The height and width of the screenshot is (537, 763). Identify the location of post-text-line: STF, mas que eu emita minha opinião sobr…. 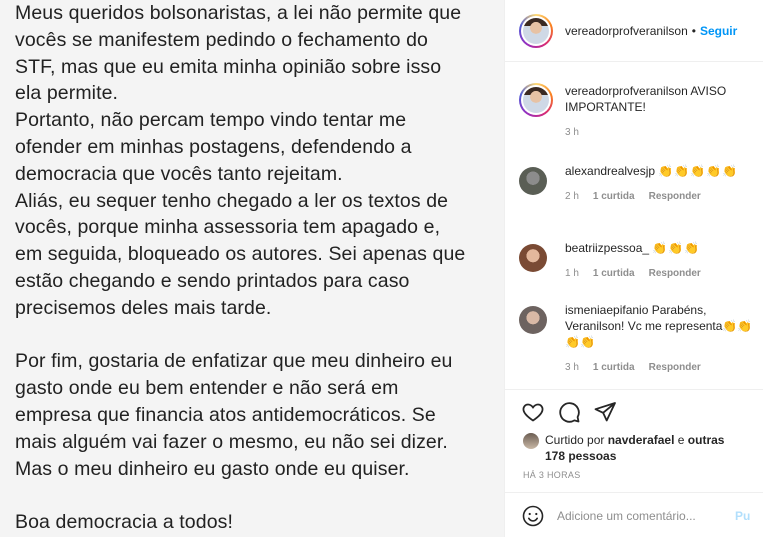
(228, 66).